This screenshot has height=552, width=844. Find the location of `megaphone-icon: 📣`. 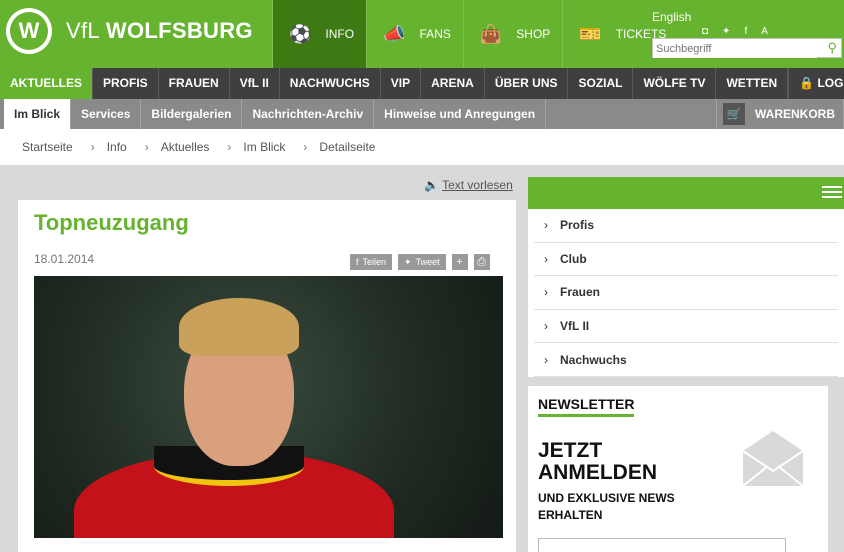

megaphone-icon: 📣 is located at coordinates (394, 33).